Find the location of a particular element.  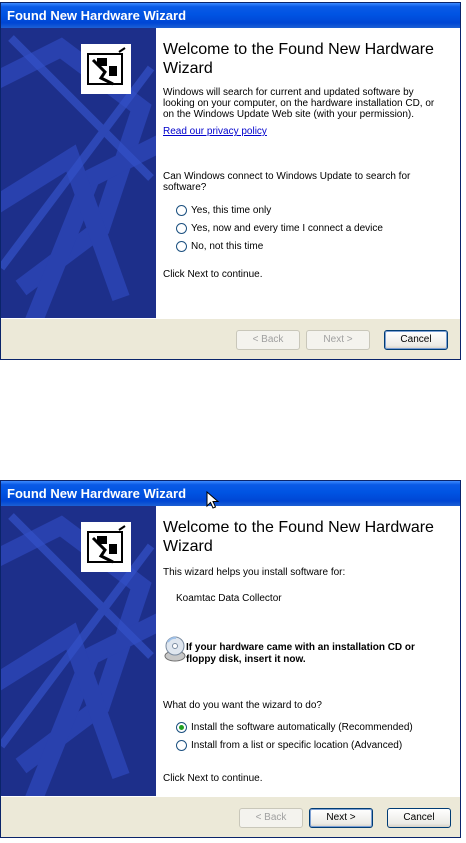

device-name: Koamtac Data Collector is located at coordinates (229, 598).